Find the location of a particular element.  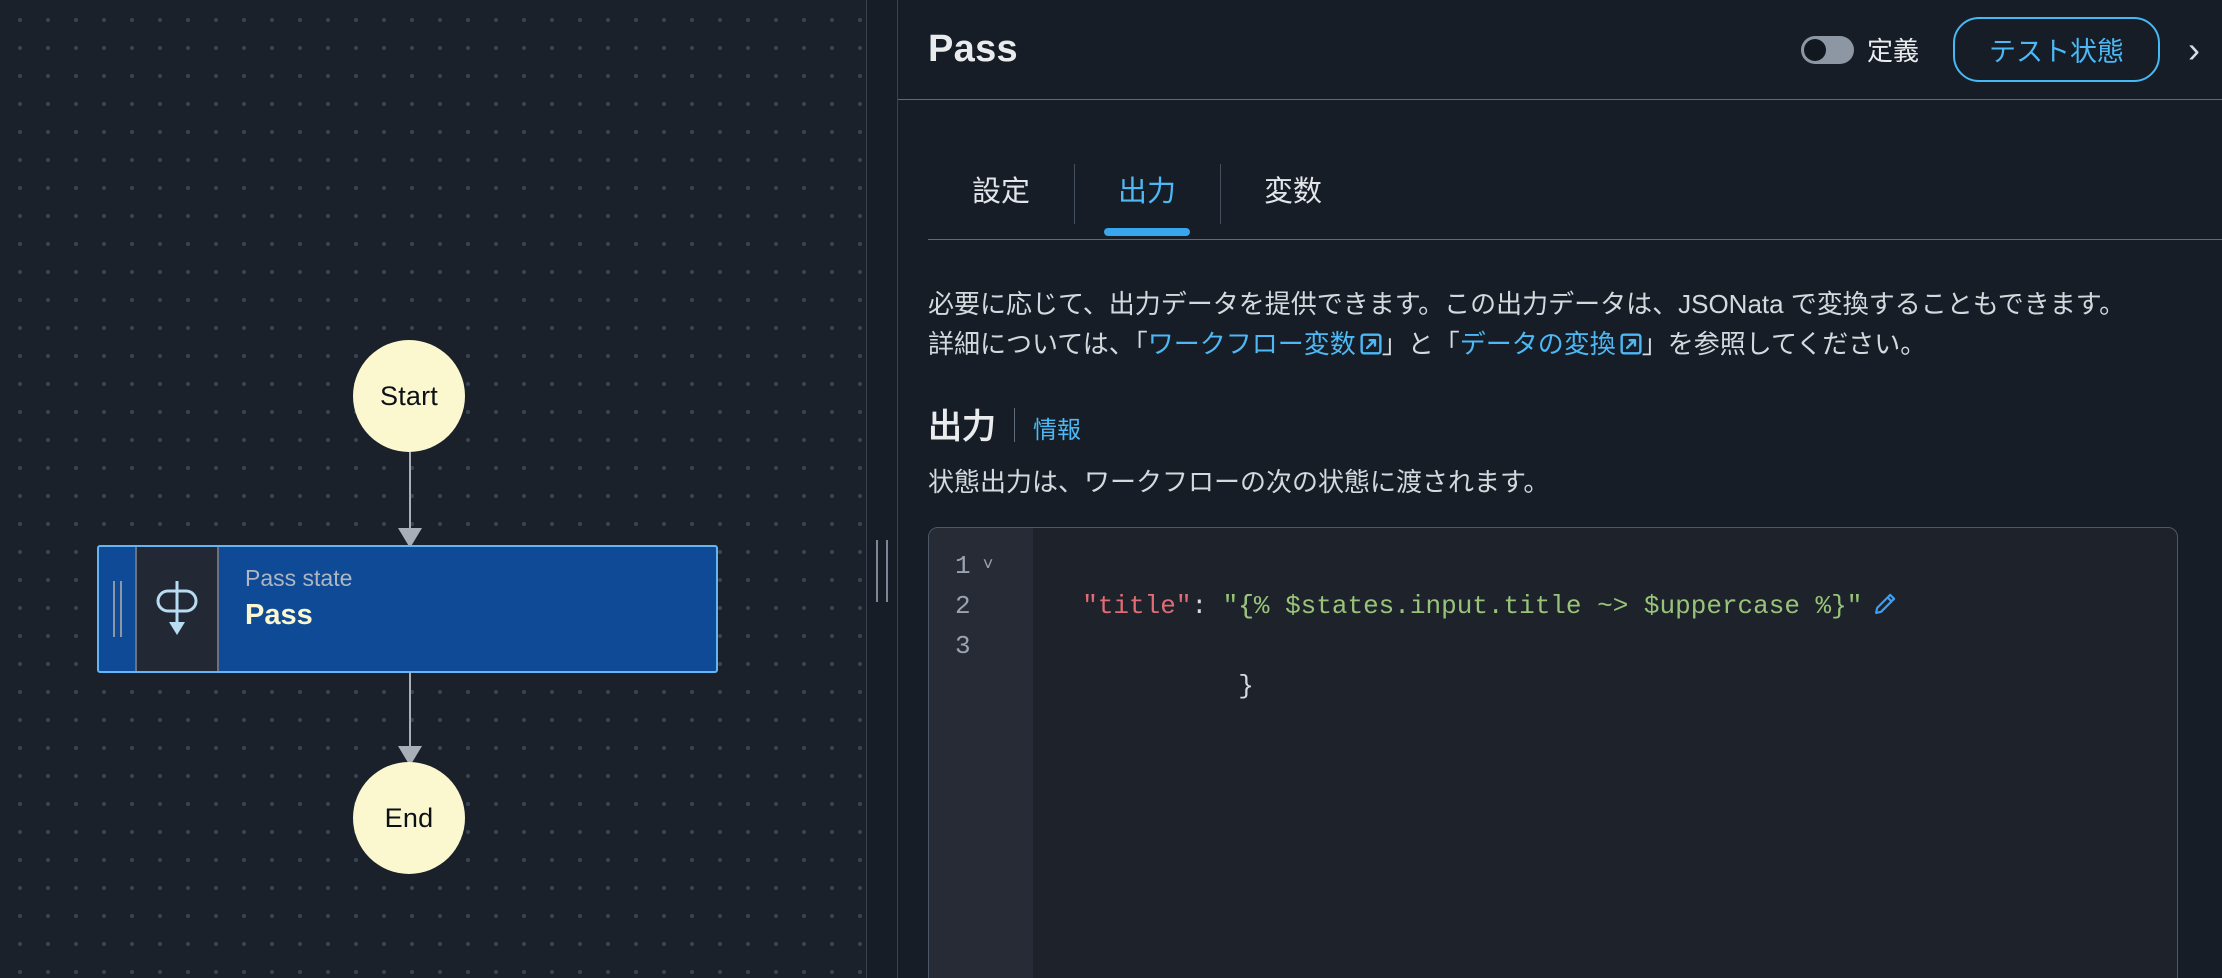

tab-settings: 設定 is located at coordinates (1001, 204).